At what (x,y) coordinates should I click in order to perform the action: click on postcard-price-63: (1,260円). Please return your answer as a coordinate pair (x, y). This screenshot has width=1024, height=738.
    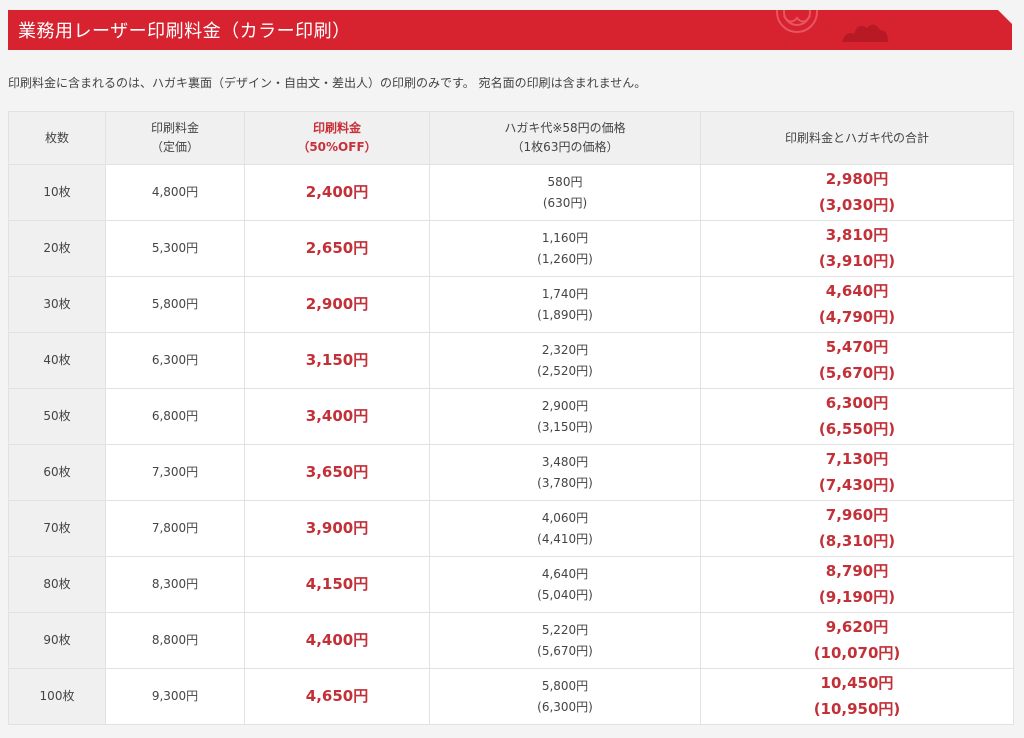
    Looking at the image, I should click on (565, 258).